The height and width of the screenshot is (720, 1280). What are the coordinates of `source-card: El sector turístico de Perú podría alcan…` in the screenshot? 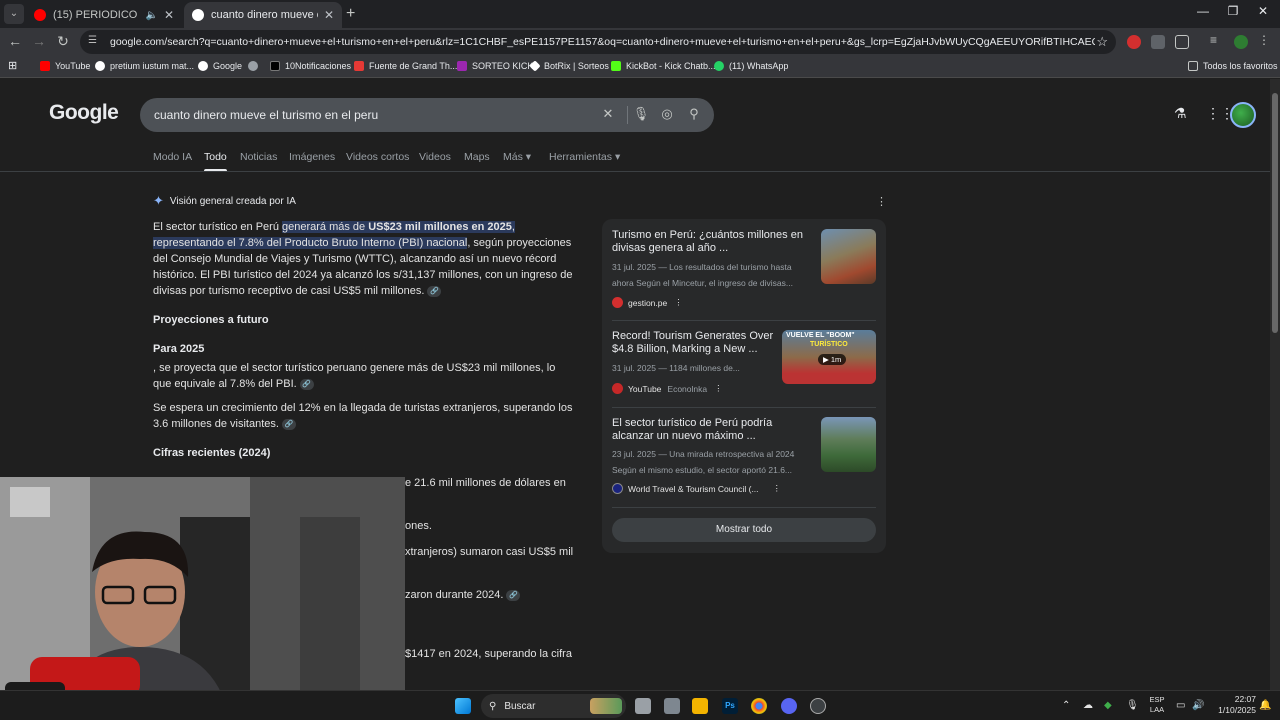 It's located at (745, 459).